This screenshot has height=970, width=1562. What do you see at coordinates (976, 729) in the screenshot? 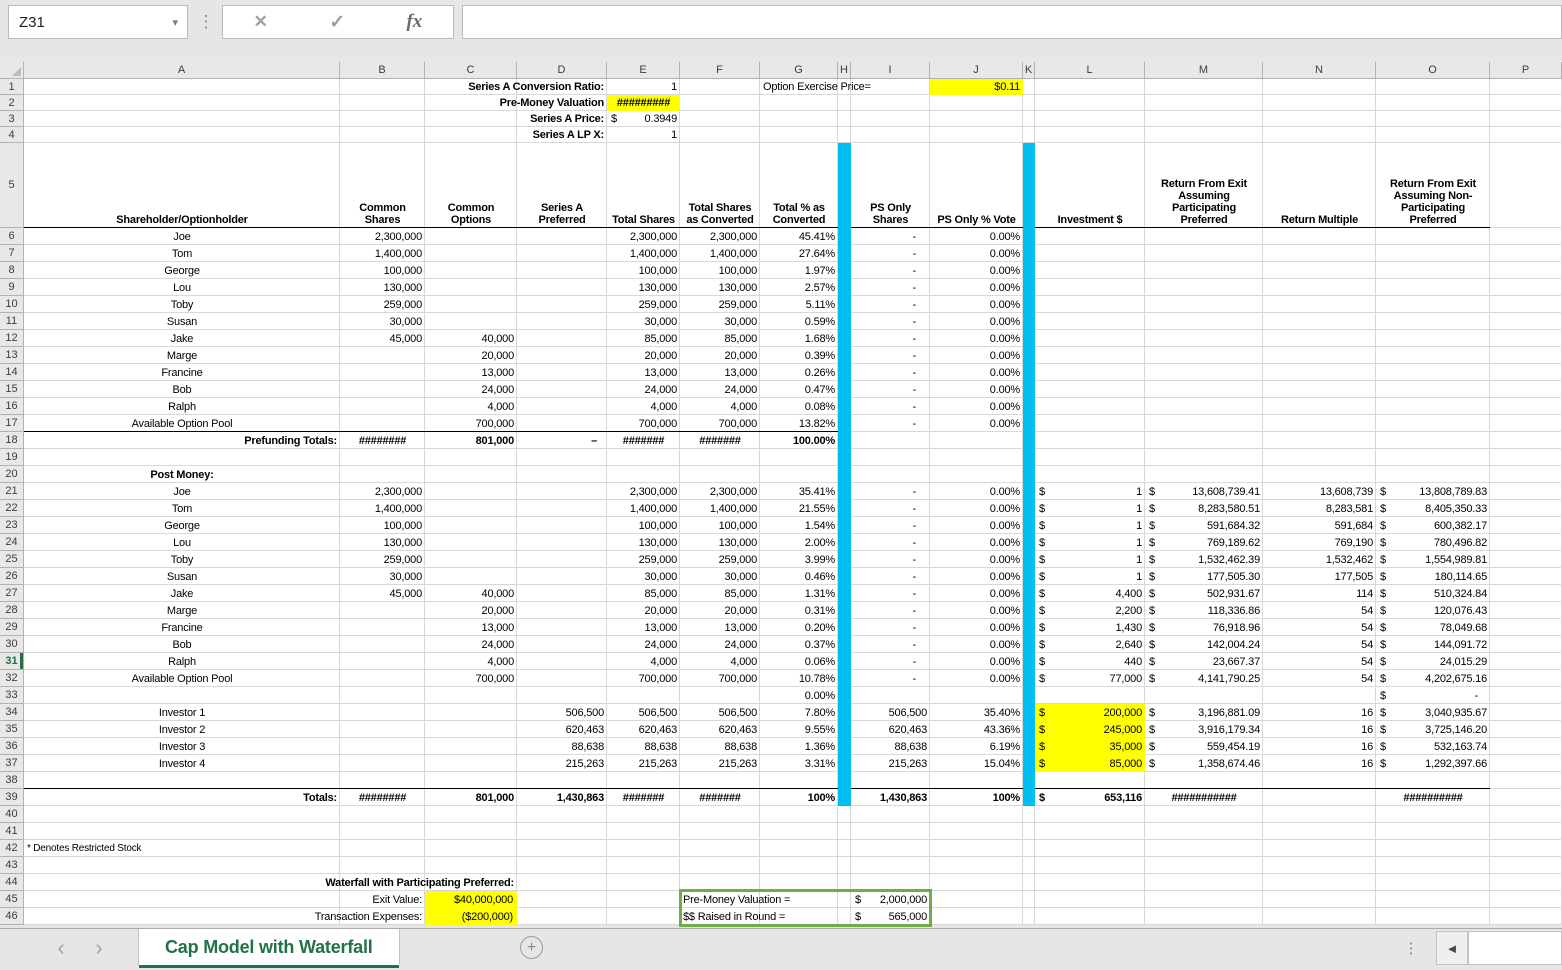
I see `cell-J35: 43.36%` at bounding box center [976, 729].